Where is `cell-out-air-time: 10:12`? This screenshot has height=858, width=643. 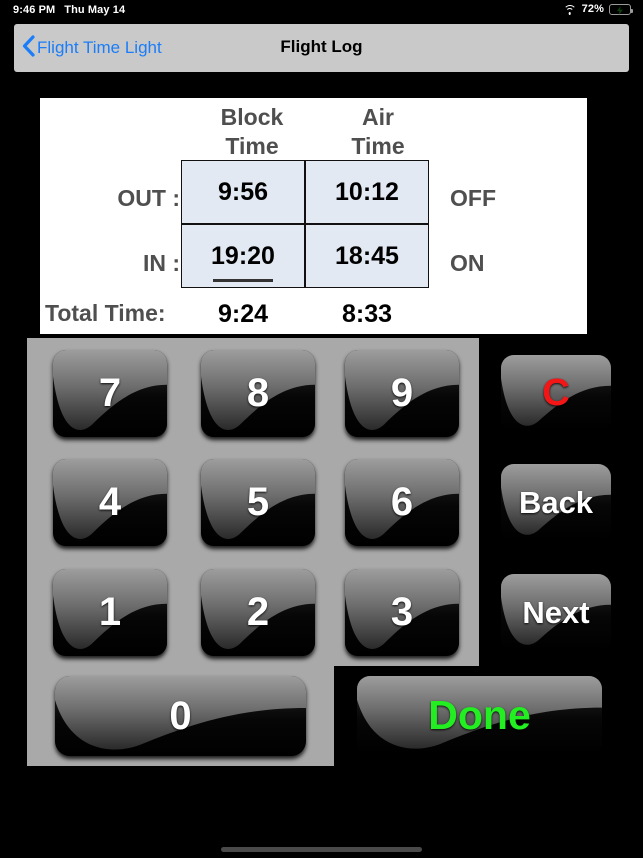
cell-out-air-time: 10:12 is located at coordinates (367, 192).